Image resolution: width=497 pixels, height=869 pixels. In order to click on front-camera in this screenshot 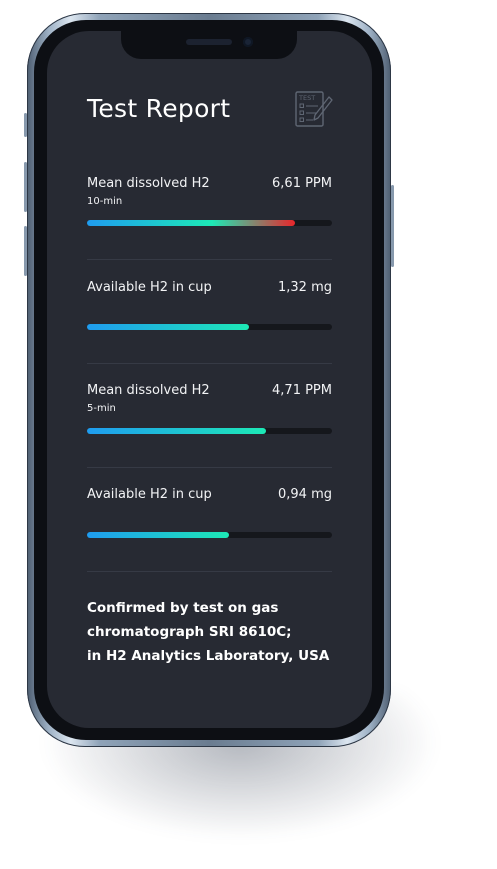, I will do `click(248, 42)`.